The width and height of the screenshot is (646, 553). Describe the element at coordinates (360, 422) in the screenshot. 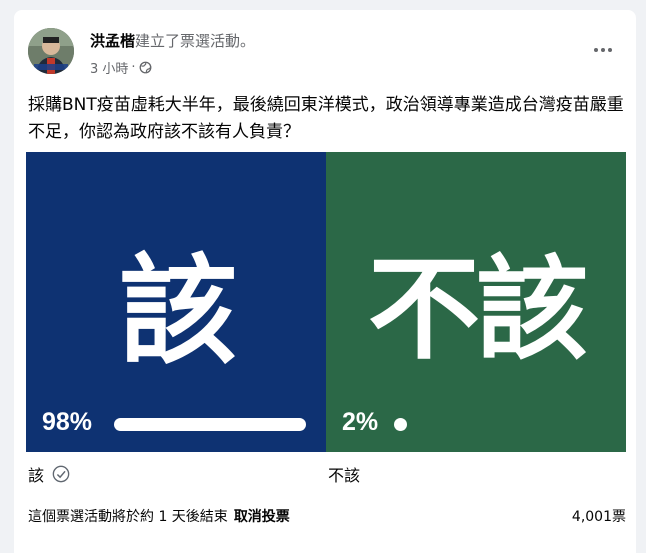

I see `option-no-percent: 2%` at that location.